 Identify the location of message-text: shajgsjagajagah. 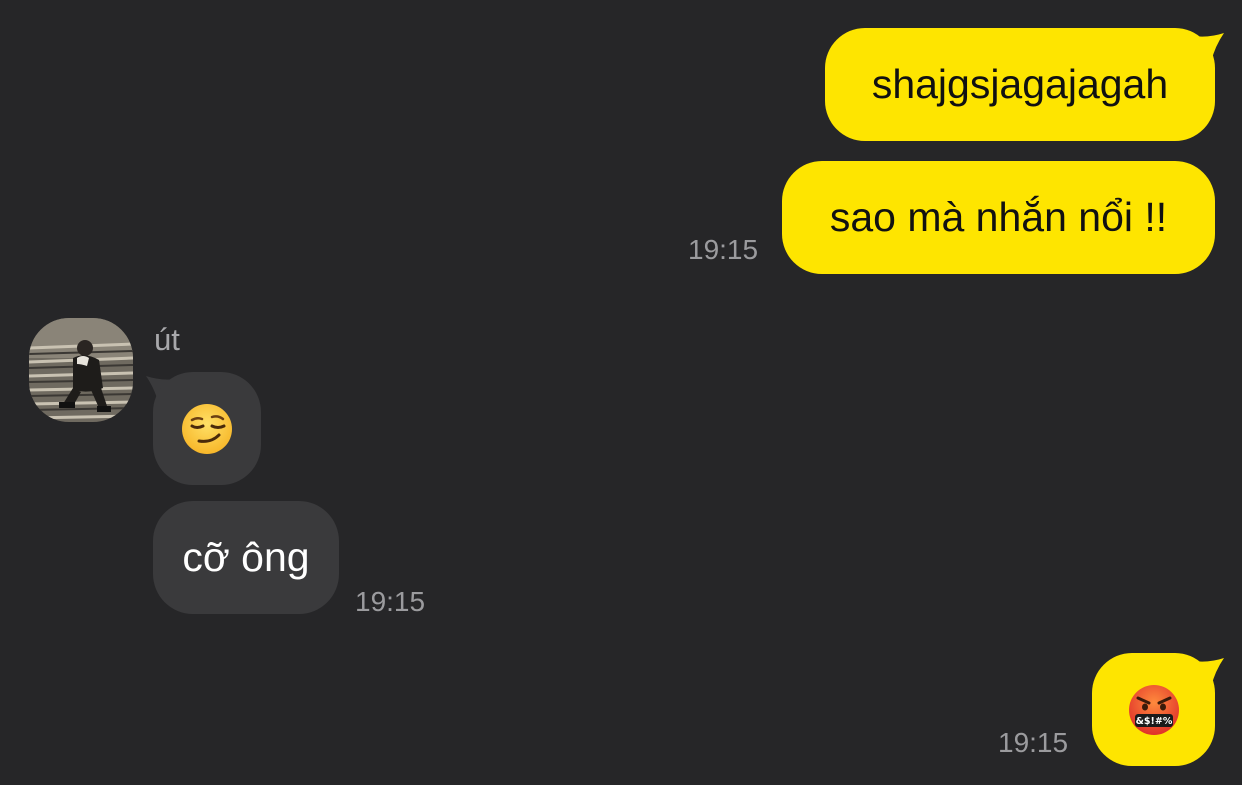
(1020, 84).